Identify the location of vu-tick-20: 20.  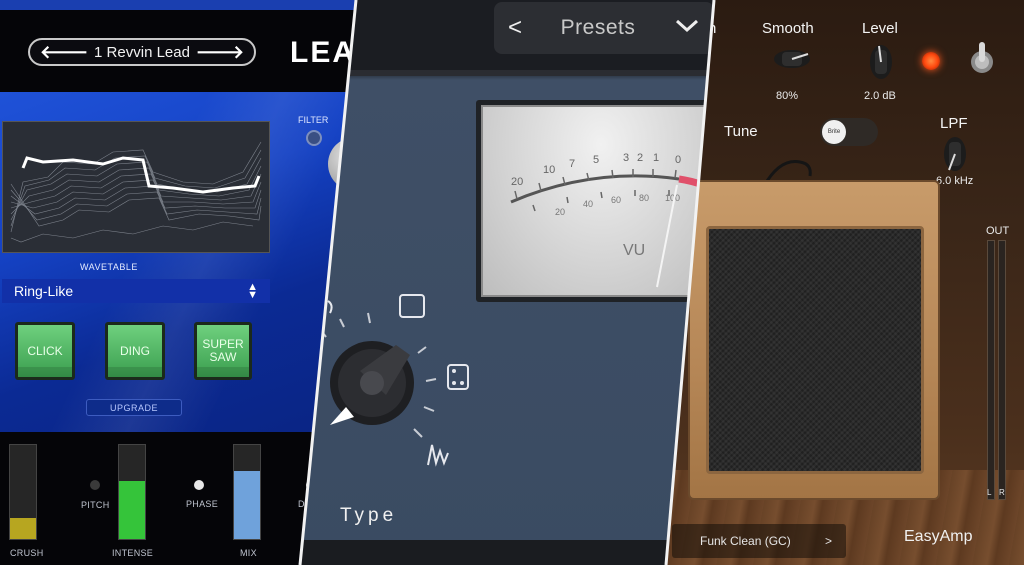
(517, 182).